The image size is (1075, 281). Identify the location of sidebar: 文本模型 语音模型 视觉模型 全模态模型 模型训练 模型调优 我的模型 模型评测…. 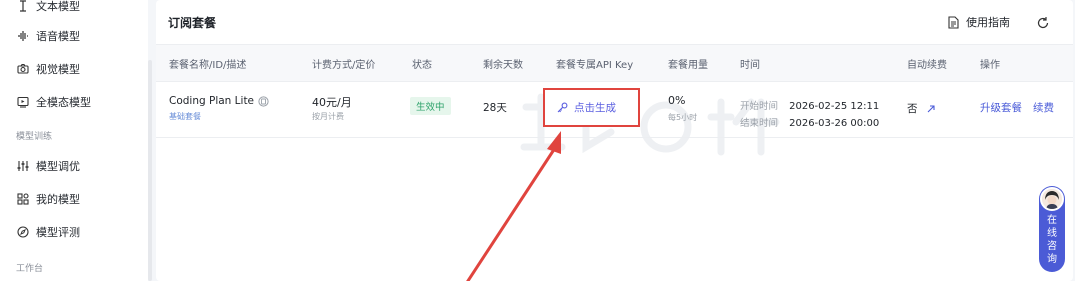
(74, 140).